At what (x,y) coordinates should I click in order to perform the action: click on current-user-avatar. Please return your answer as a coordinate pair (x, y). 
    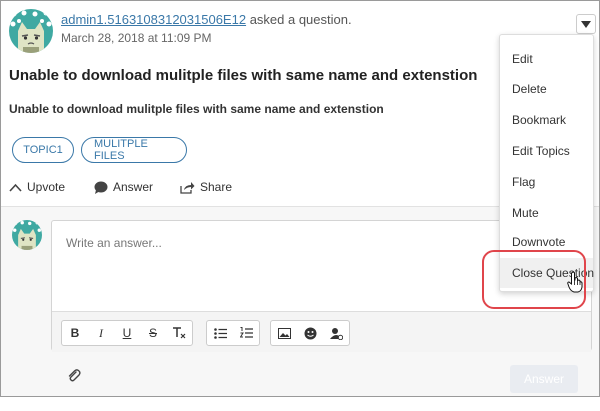
    Looking at the image, I should click on (27, 235).